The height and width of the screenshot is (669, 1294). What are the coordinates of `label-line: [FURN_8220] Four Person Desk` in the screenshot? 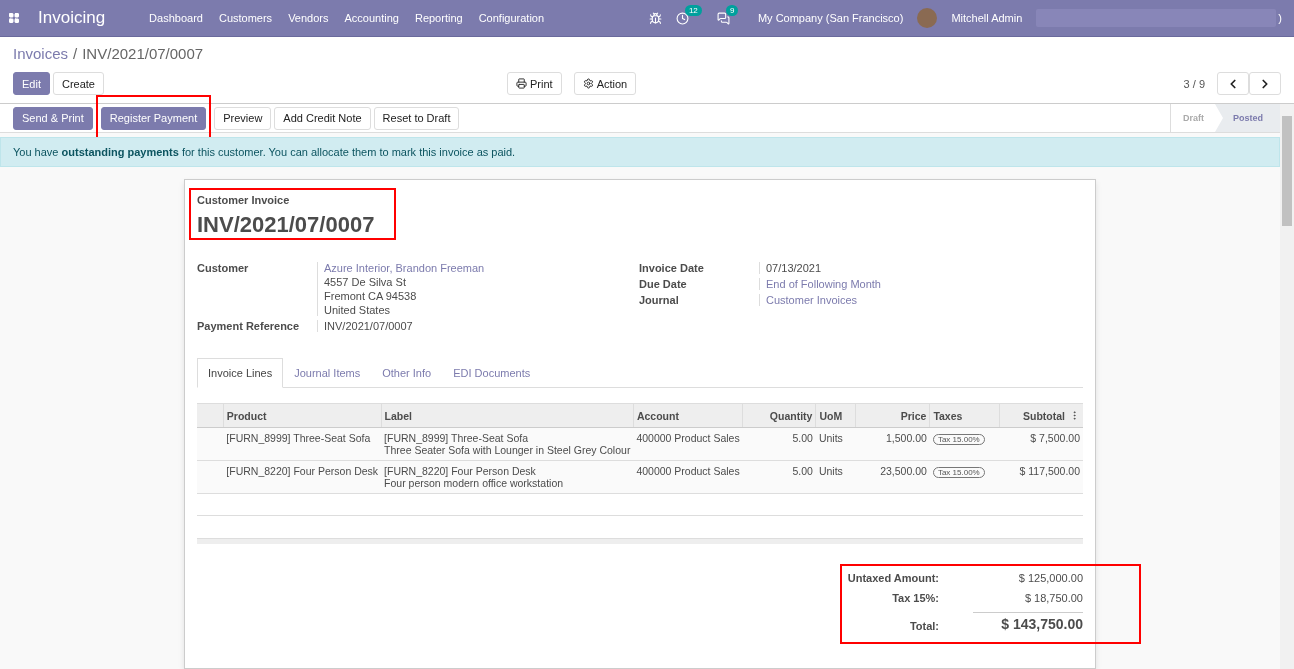 It's located at (460, 471).